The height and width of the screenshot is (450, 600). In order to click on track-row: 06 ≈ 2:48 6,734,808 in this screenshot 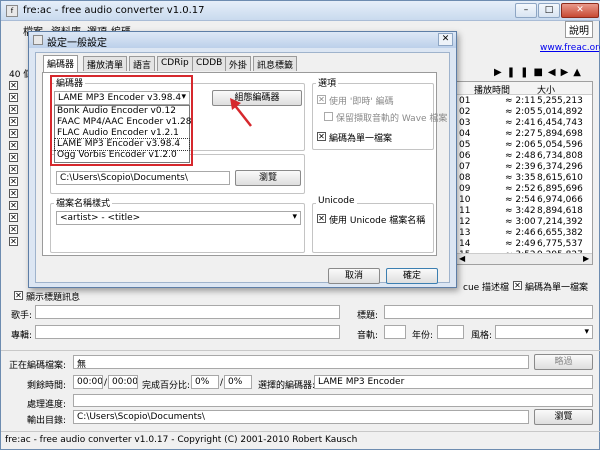, I will do `click(524, 156)`.